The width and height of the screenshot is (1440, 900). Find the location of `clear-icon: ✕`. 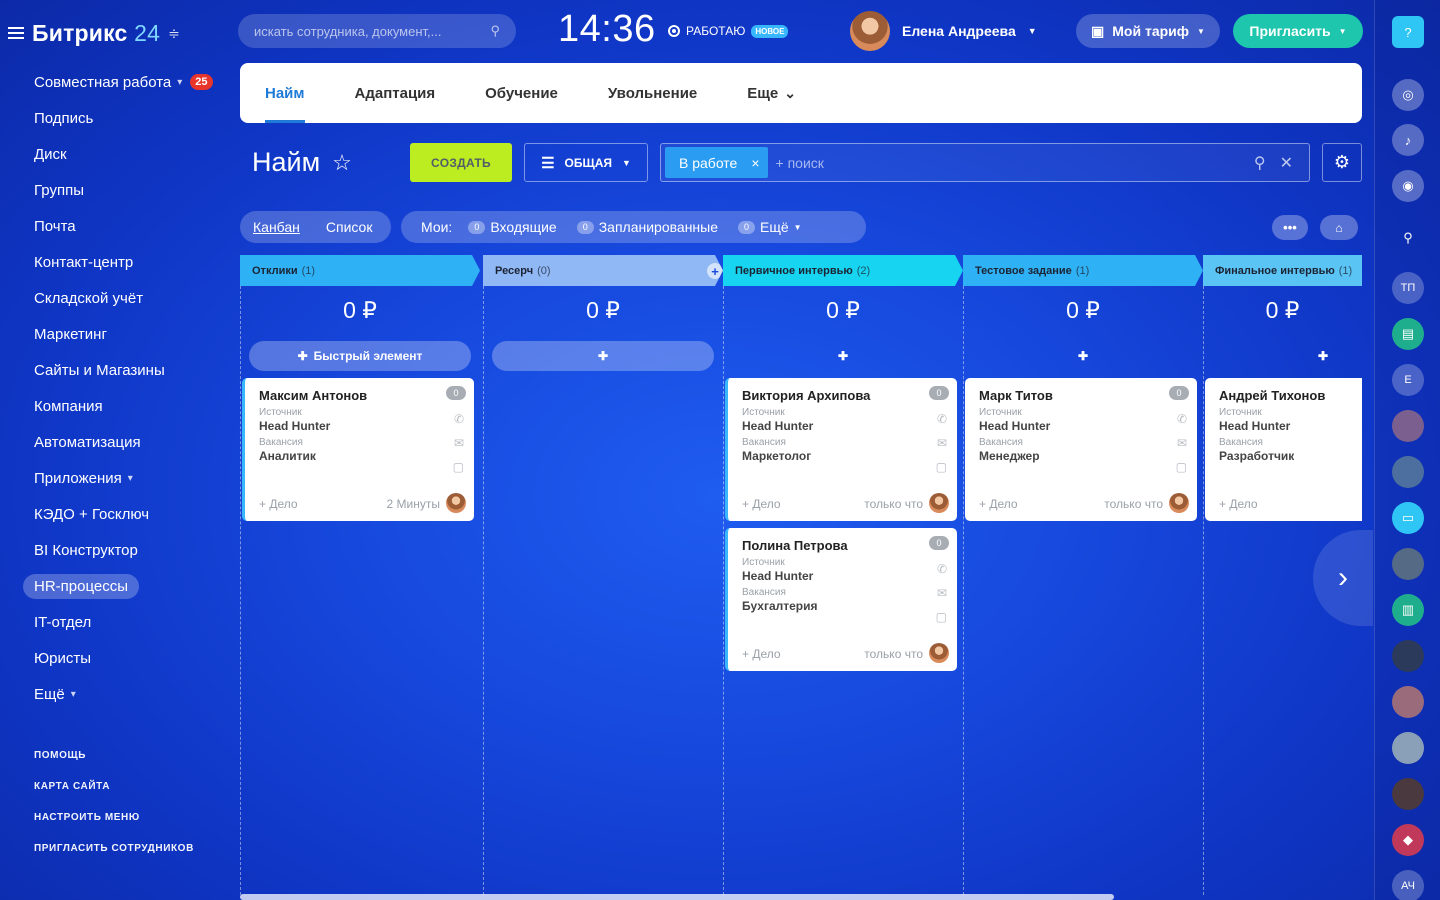

clear-icon: ✕ is located at coordinates (1286, 163).